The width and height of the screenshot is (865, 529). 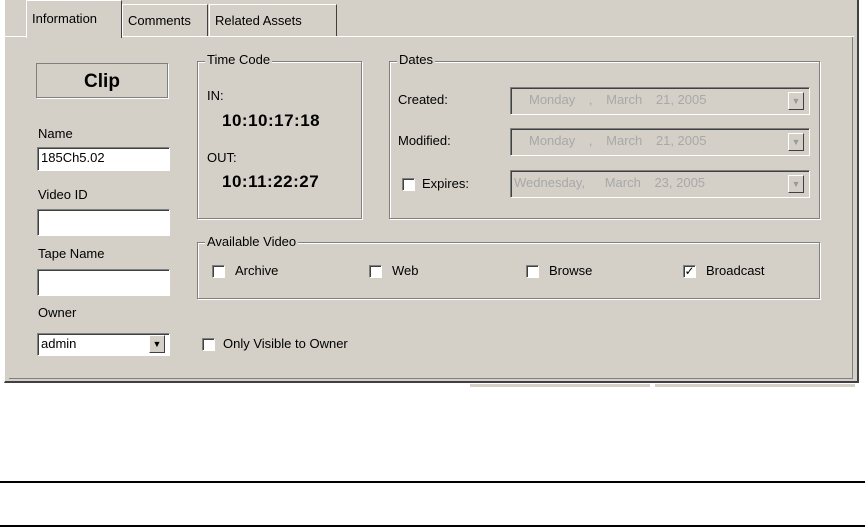 I want to click on tape-name-label: Tape Name, so click(x=71, y=253).